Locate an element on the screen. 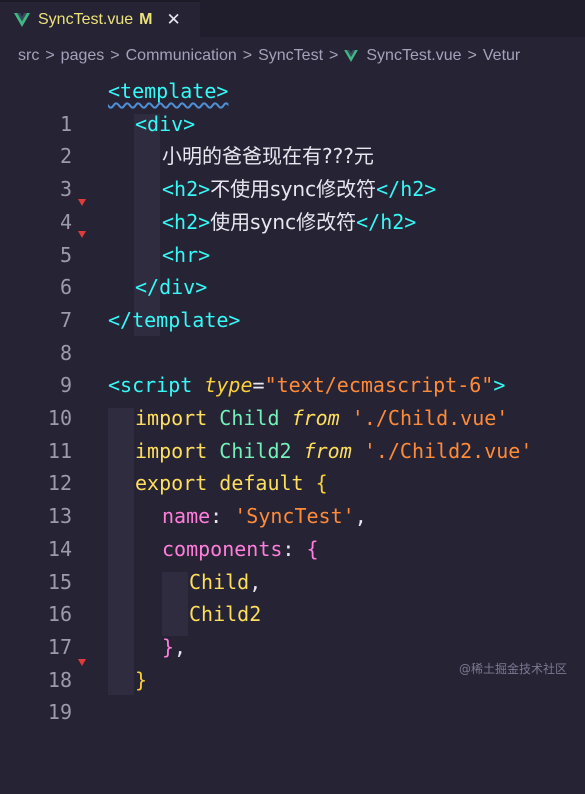  token-string: "text/ecmascript-6" is located at coordinates (379, 385).